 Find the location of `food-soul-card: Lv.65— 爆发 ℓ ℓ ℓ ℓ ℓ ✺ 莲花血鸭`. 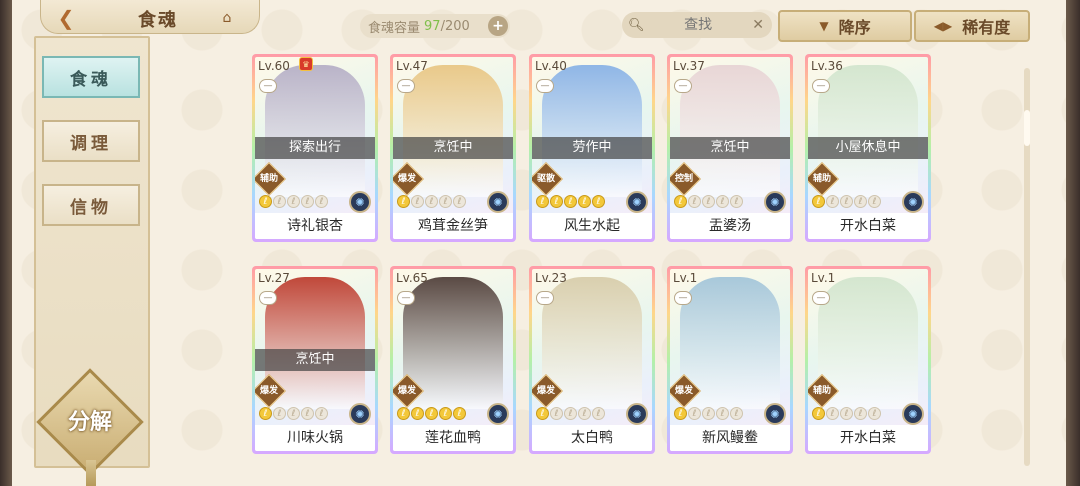

food-soul-card: Lv.65— 爆发 ℓ ℓ ℓ ℓ ℓ ✺ 莲花血鸭 is located at coordinates (453, 360).